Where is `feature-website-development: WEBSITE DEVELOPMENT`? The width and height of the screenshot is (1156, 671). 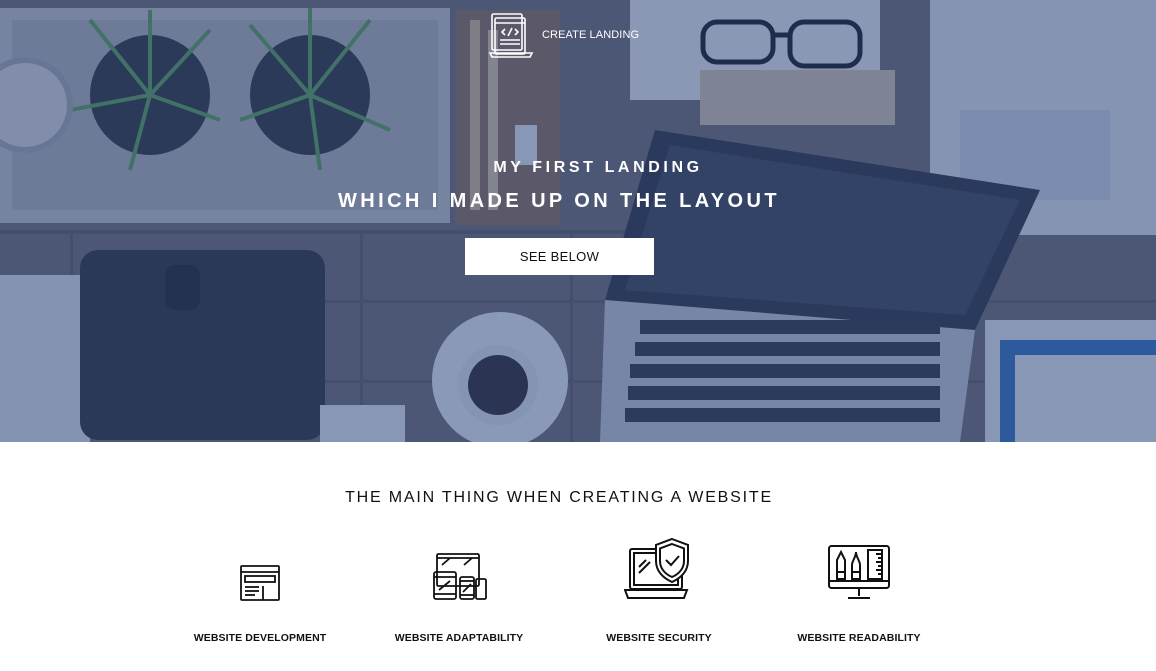
feature-website-development: WEBSITE DEVELOPMENT is located at coordinates (260, 587).